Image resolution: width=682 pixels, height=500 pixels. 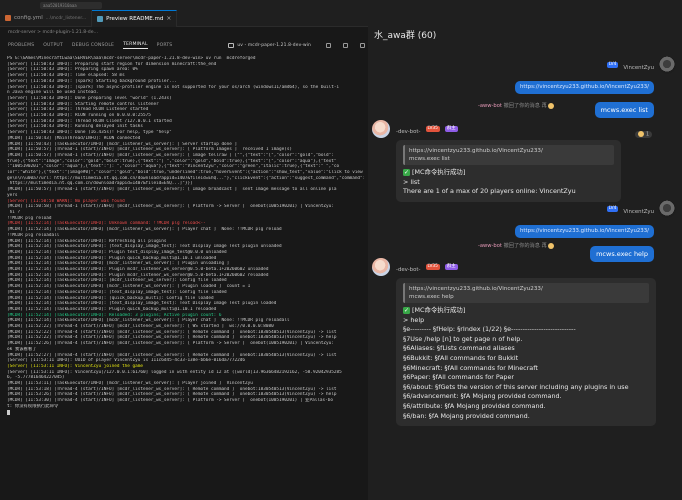 I want to click on tab-terminal: TERMINAL, so click(x=135, y=45).